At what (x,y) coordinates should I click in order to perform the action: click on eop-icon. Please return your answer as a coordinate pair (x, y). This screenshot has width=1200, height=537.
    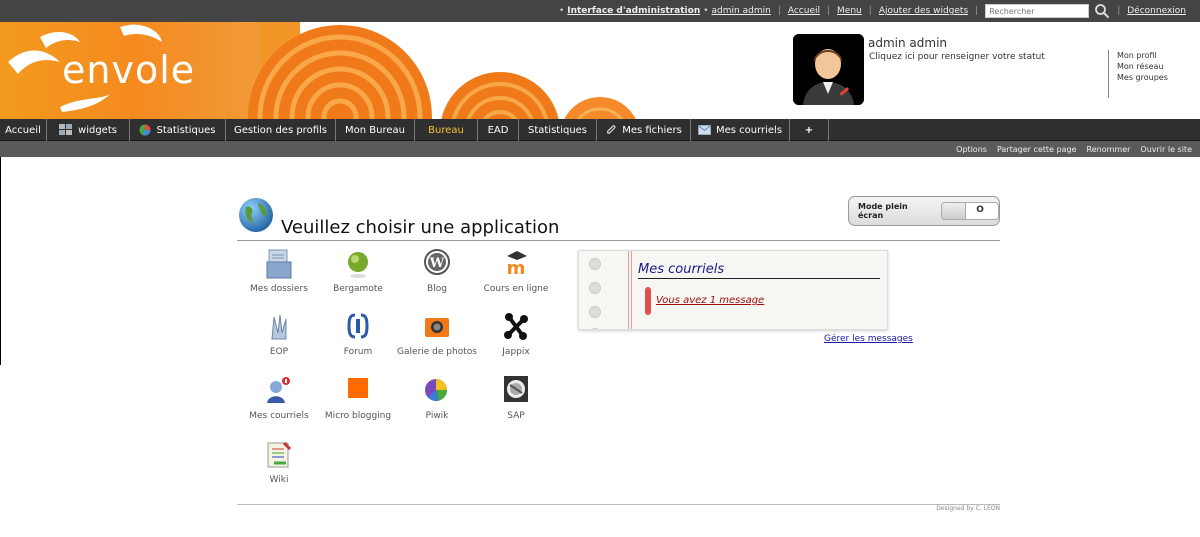
    Looking at the image, I should click on (279, 327).